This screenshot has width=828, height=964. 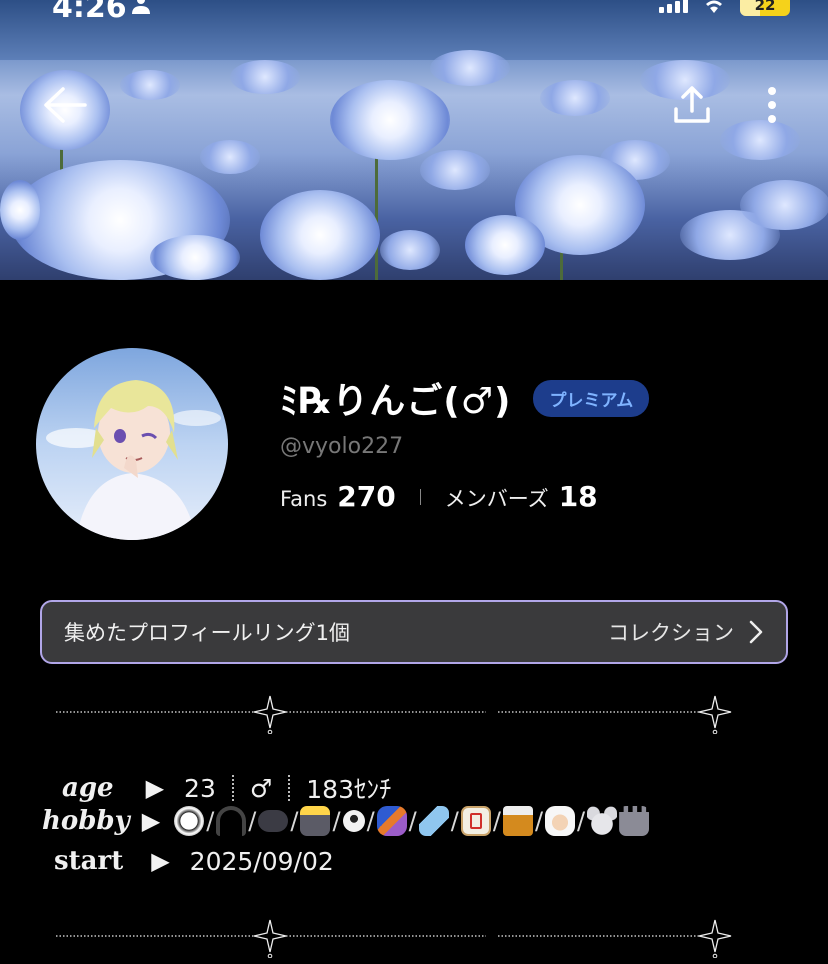 I want to click on snowboarder-icon, so click(x=391, y=821).